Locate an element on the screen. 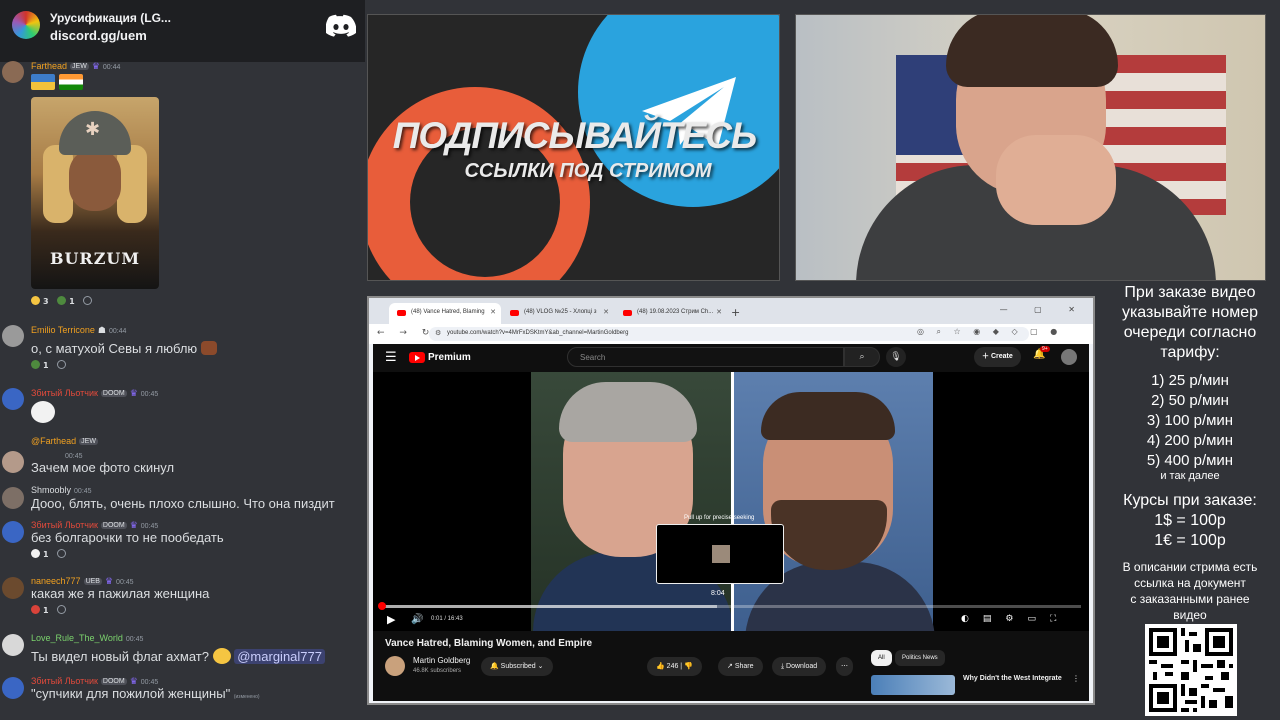 This screenshot has width=1280, height=720. settings-gear-icon: ⚙ is located at coordinates (1016, 619).